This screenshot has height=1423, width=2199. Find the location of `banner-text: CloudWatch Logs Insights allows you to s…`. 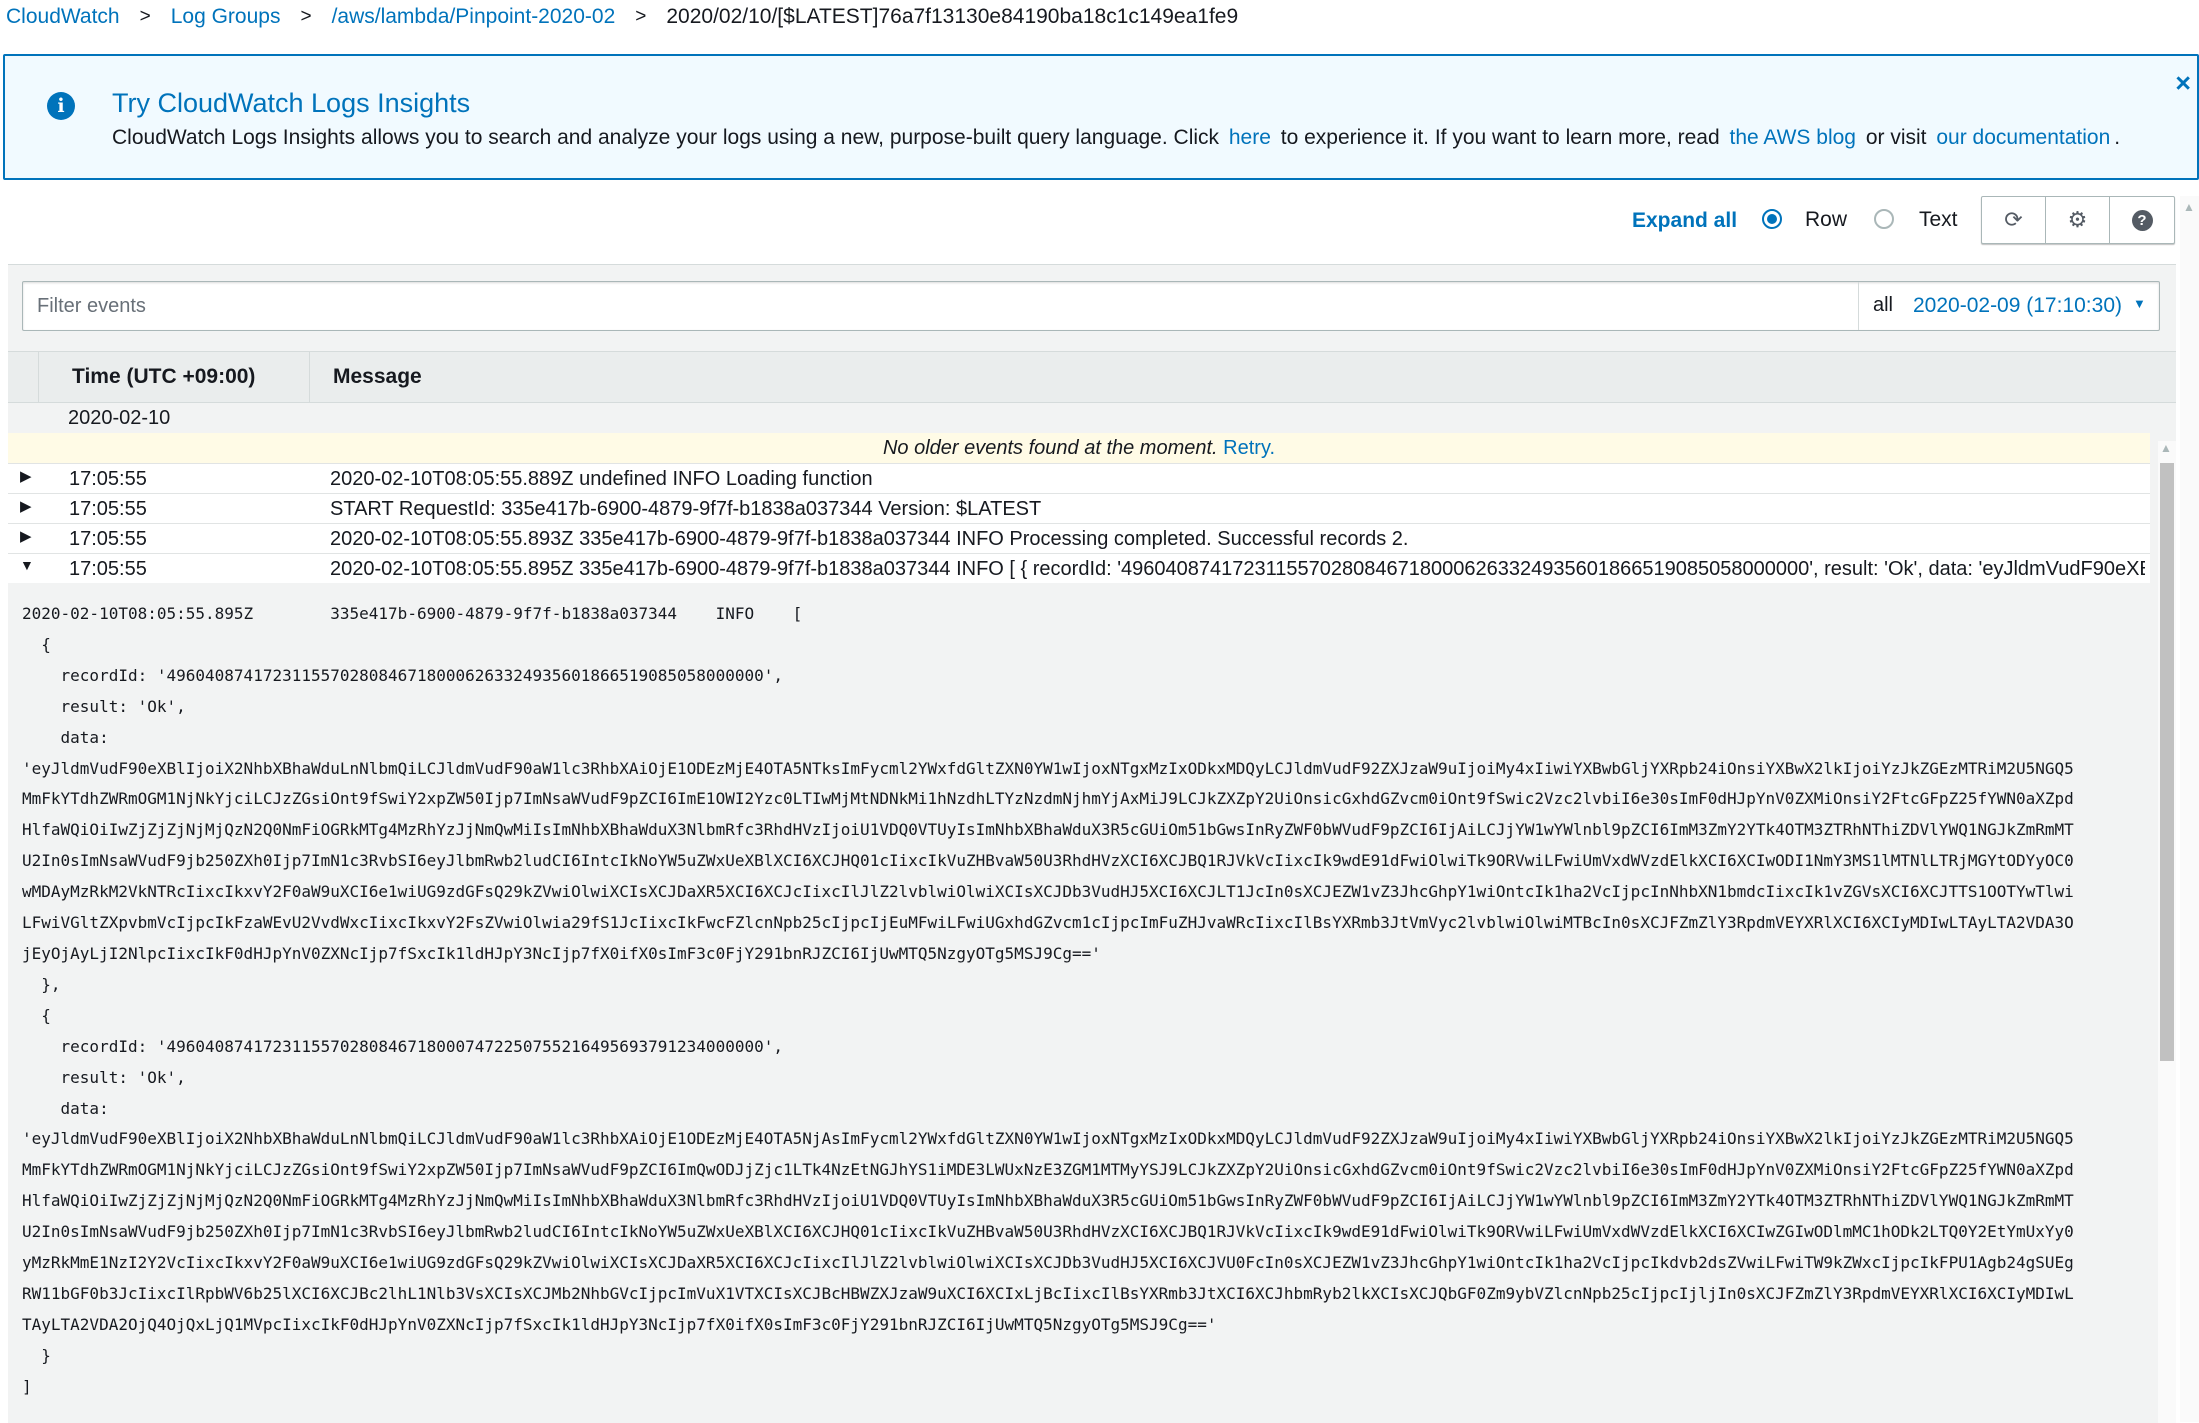

banner-text: CloudWatch Logs Insights allows you to s… is located at coordinates (666, 137).